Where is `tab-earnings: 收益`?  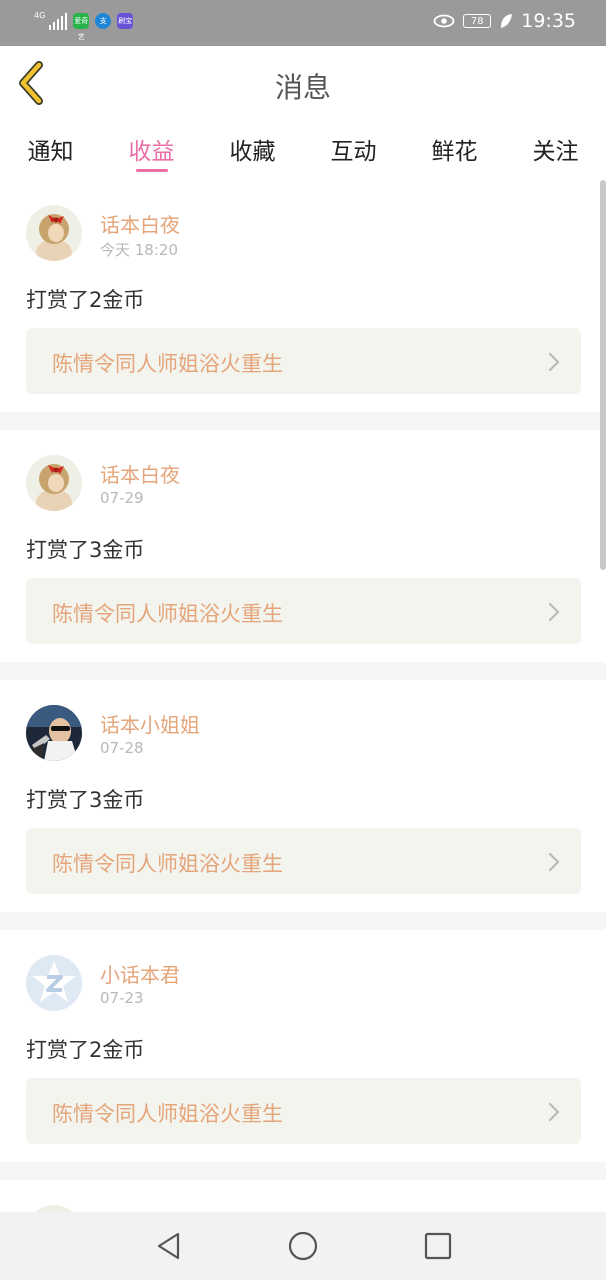
tab-earnings: 收益 is located at coordinates (151, 149).